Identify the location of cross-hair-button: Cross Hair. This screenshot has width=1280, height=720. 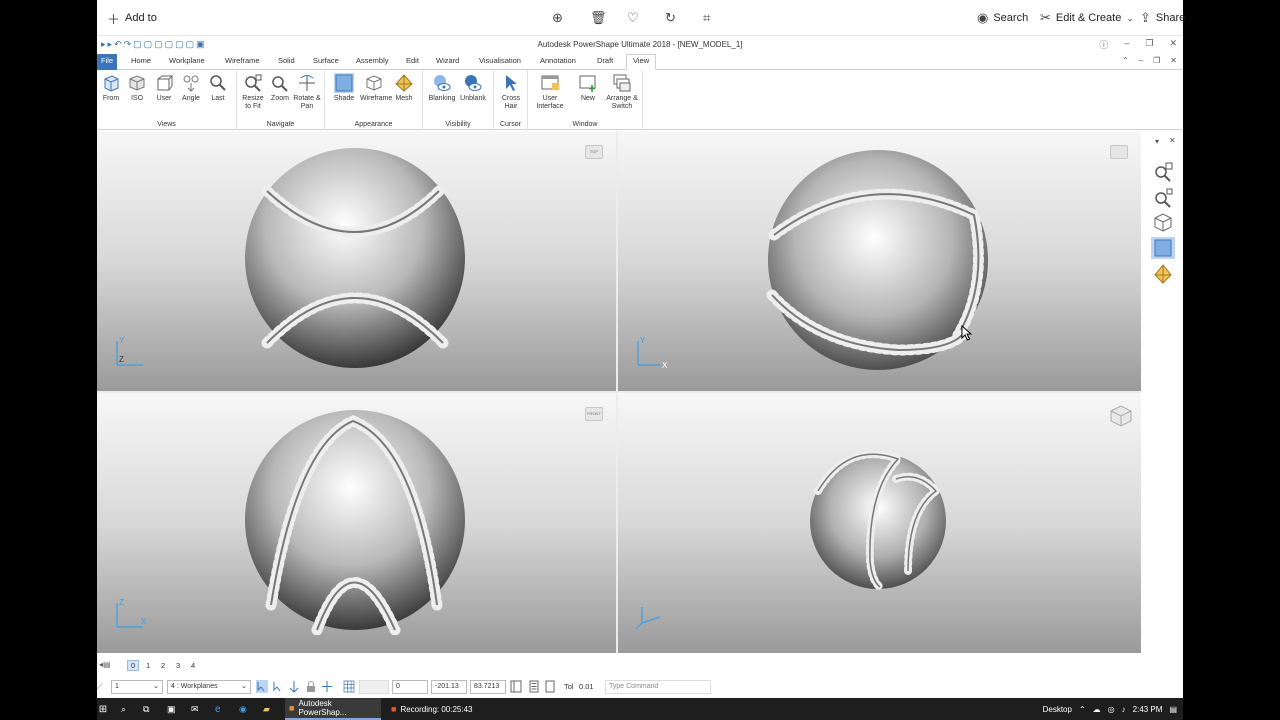
(511, 92).